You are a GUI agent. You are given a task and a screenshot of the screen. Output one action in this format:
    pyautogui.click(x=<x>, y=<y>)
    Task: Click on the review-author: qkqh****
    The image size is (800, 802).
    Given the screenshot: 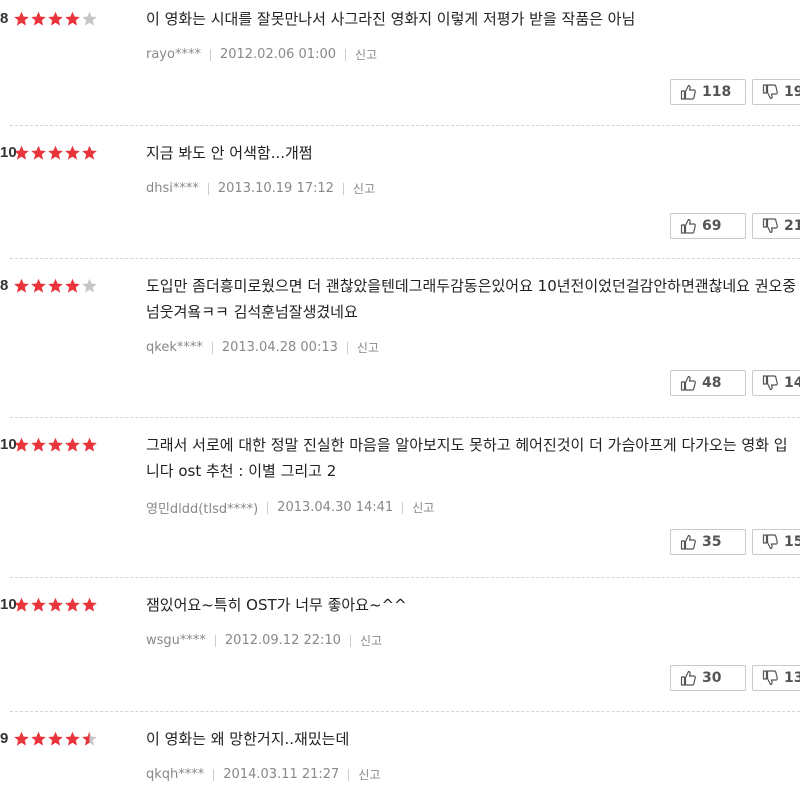 What is the action you would take?
    pyautogui.click(x=175, y=774)
    